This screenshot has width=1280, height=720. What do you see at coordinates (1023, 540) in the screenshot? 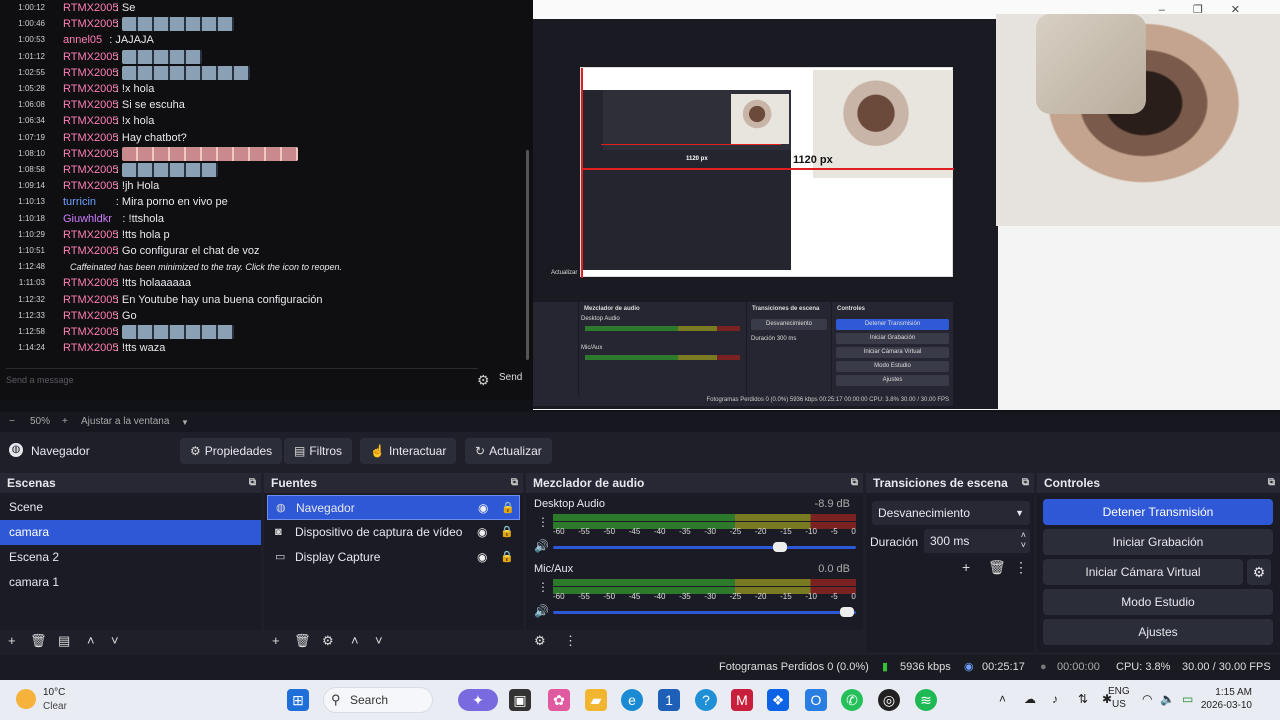
I see `spin-arrows-icon: ˄ ˅` at bounding box center [1023, 540].